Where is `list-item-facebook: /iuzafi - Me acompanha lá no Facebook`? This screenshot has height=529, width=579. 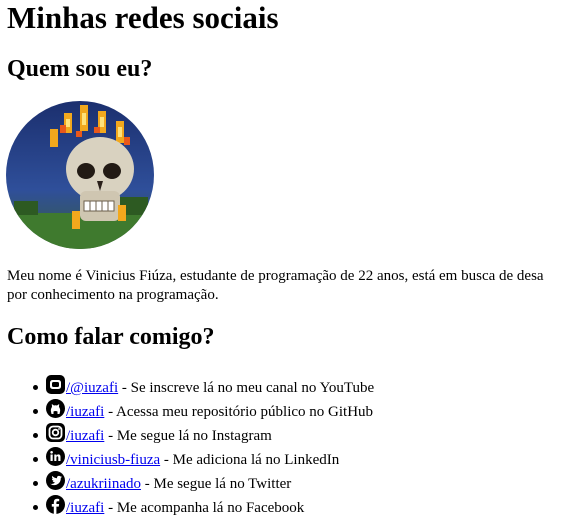
list-item-facebook: /iuzafi - Me acompanha lá no Facebook is located at coordinates (203, 506).